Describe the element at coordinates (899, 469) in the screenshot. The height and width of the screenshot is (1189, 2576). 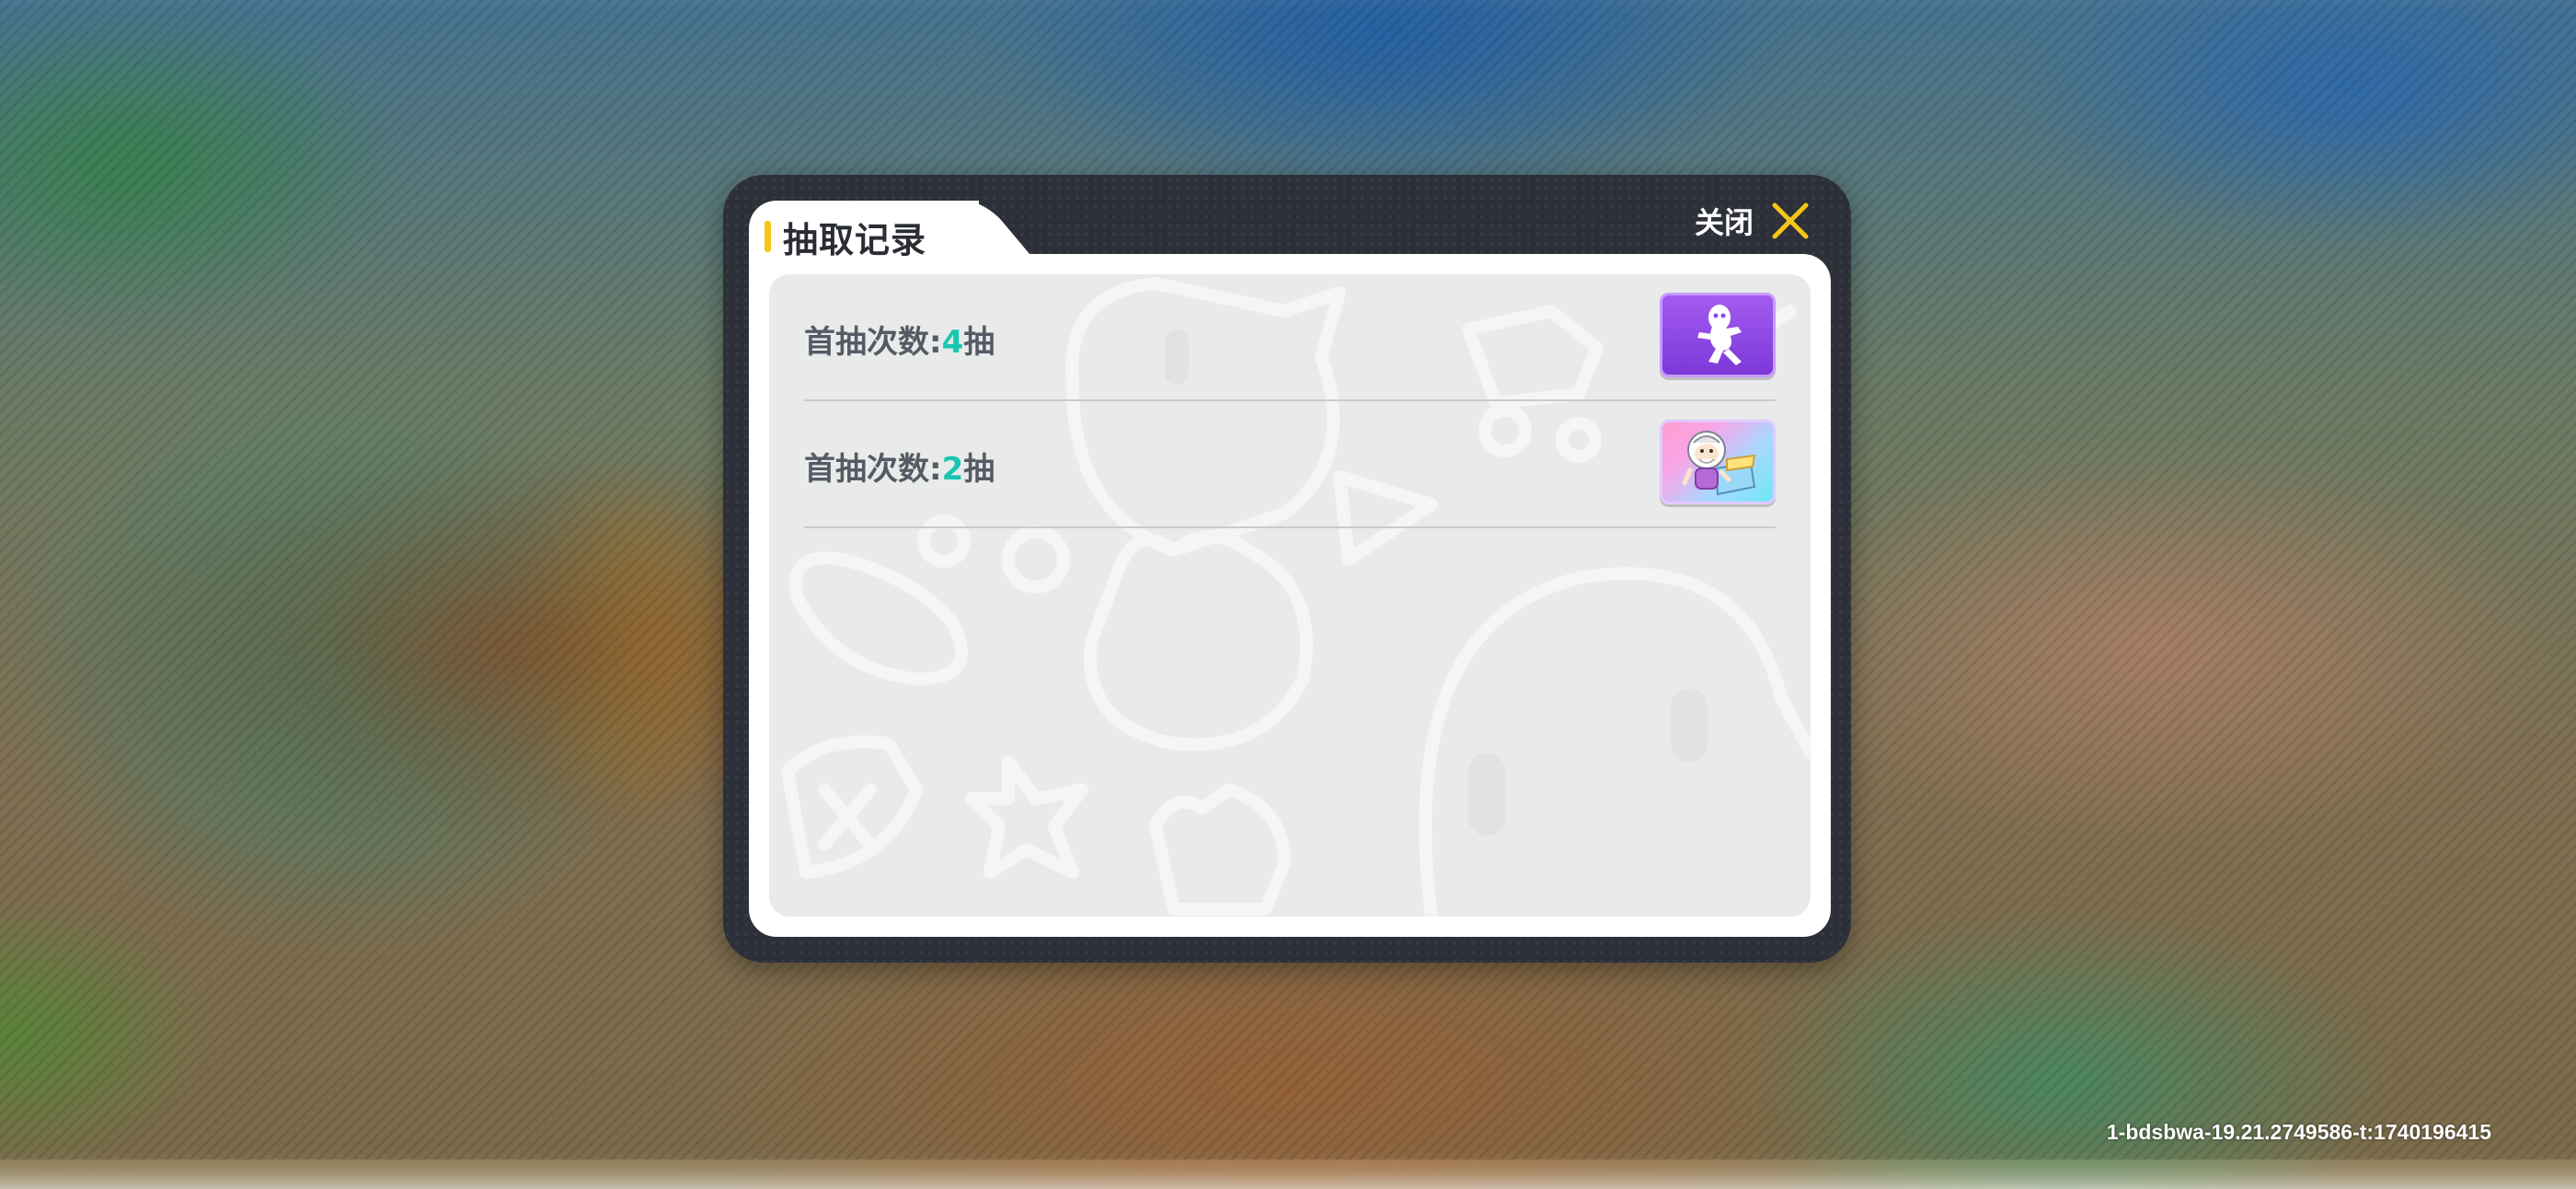
I see `draw-count-text: 首抽次数:2抽` at that location.